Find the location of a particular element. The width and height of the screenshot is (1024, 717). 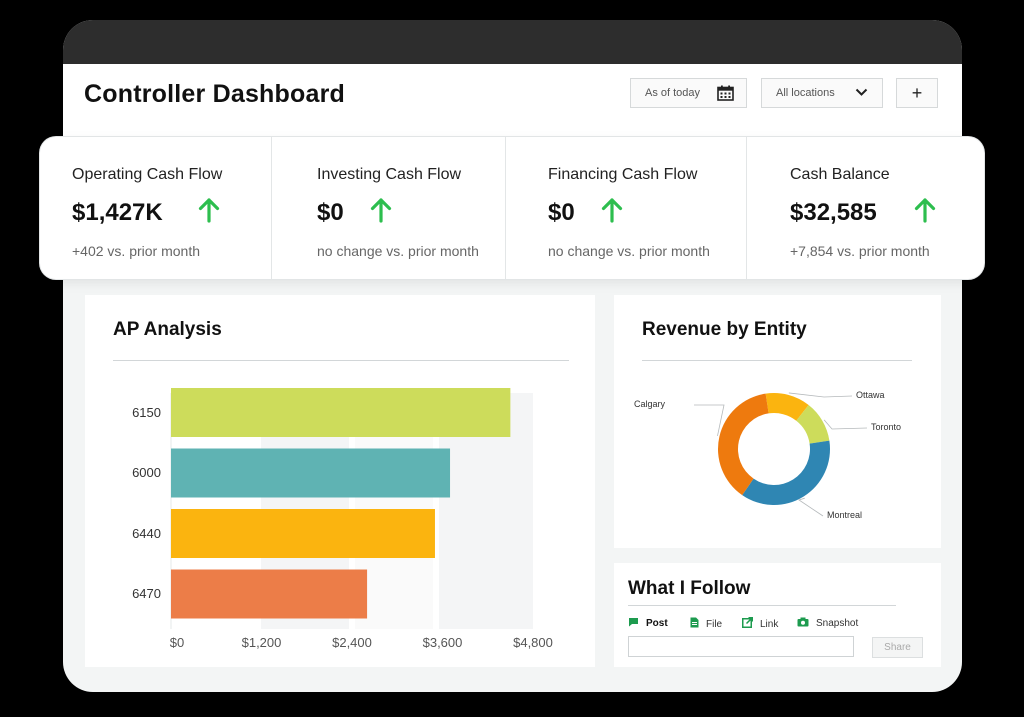

file-icon is located at coordinates (698, 624).